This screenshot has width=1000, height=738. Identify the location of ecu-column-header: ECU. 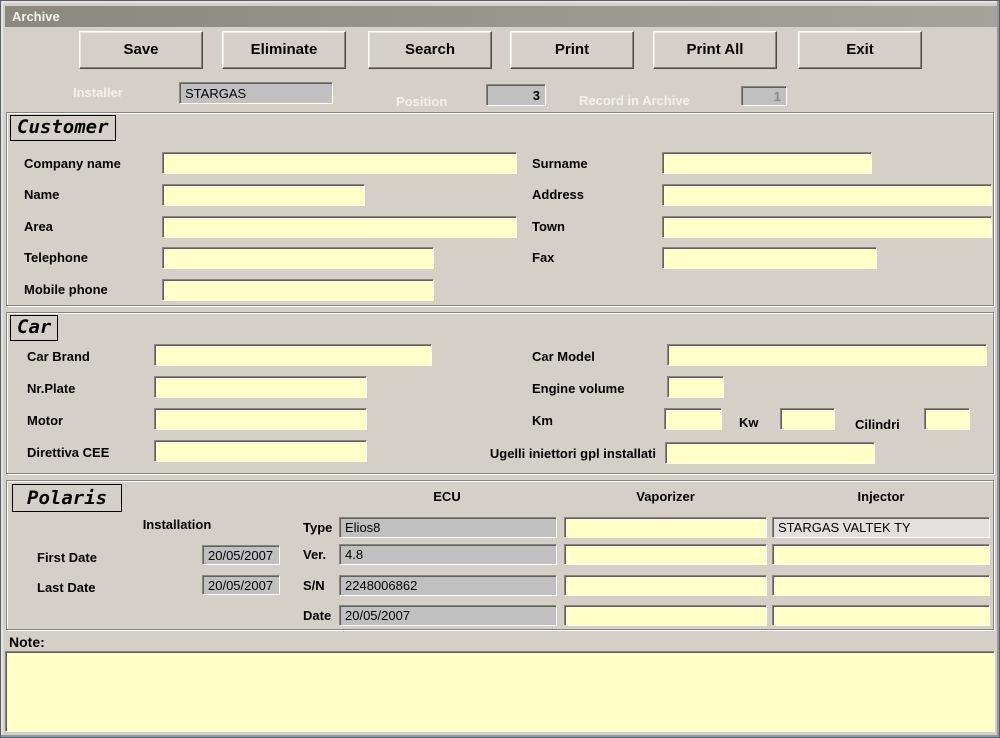
(447, 496).